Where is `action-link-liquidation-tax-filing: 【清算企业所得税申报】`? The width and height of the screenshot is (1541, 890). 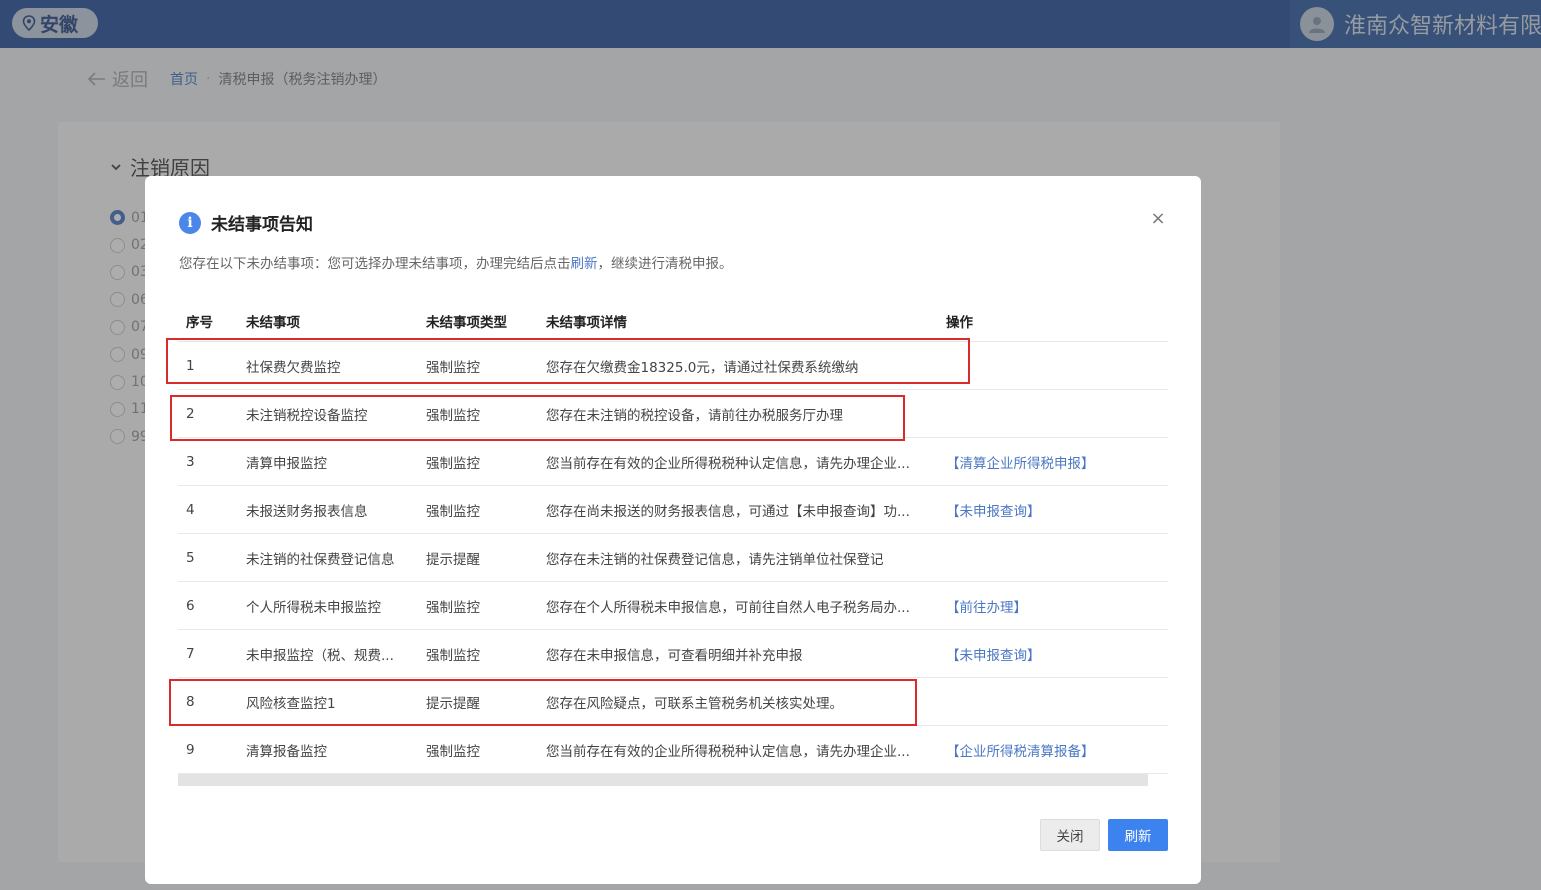
action-link-liquidation-tax-filing: 【清算企业所得税申报】 is located at coordinates (1020, 464).